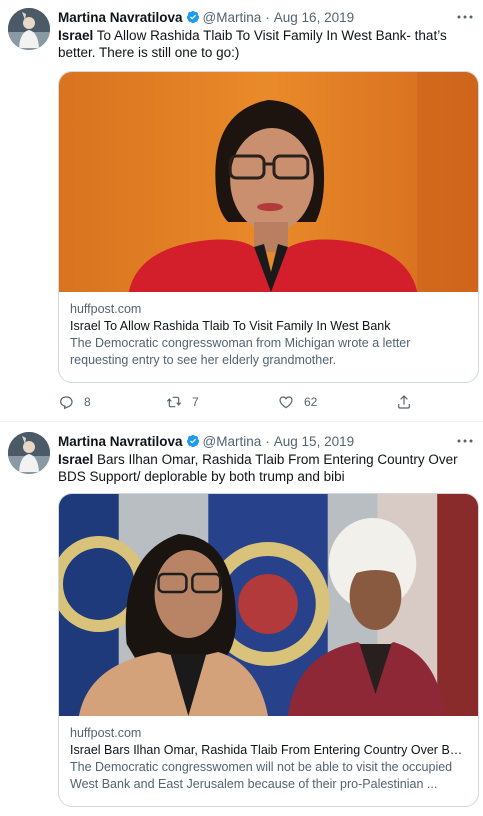  What do you see at coordinates (311, 402) in the screenshot?
I see `like-count: 62` at bounding box center [311, 402].